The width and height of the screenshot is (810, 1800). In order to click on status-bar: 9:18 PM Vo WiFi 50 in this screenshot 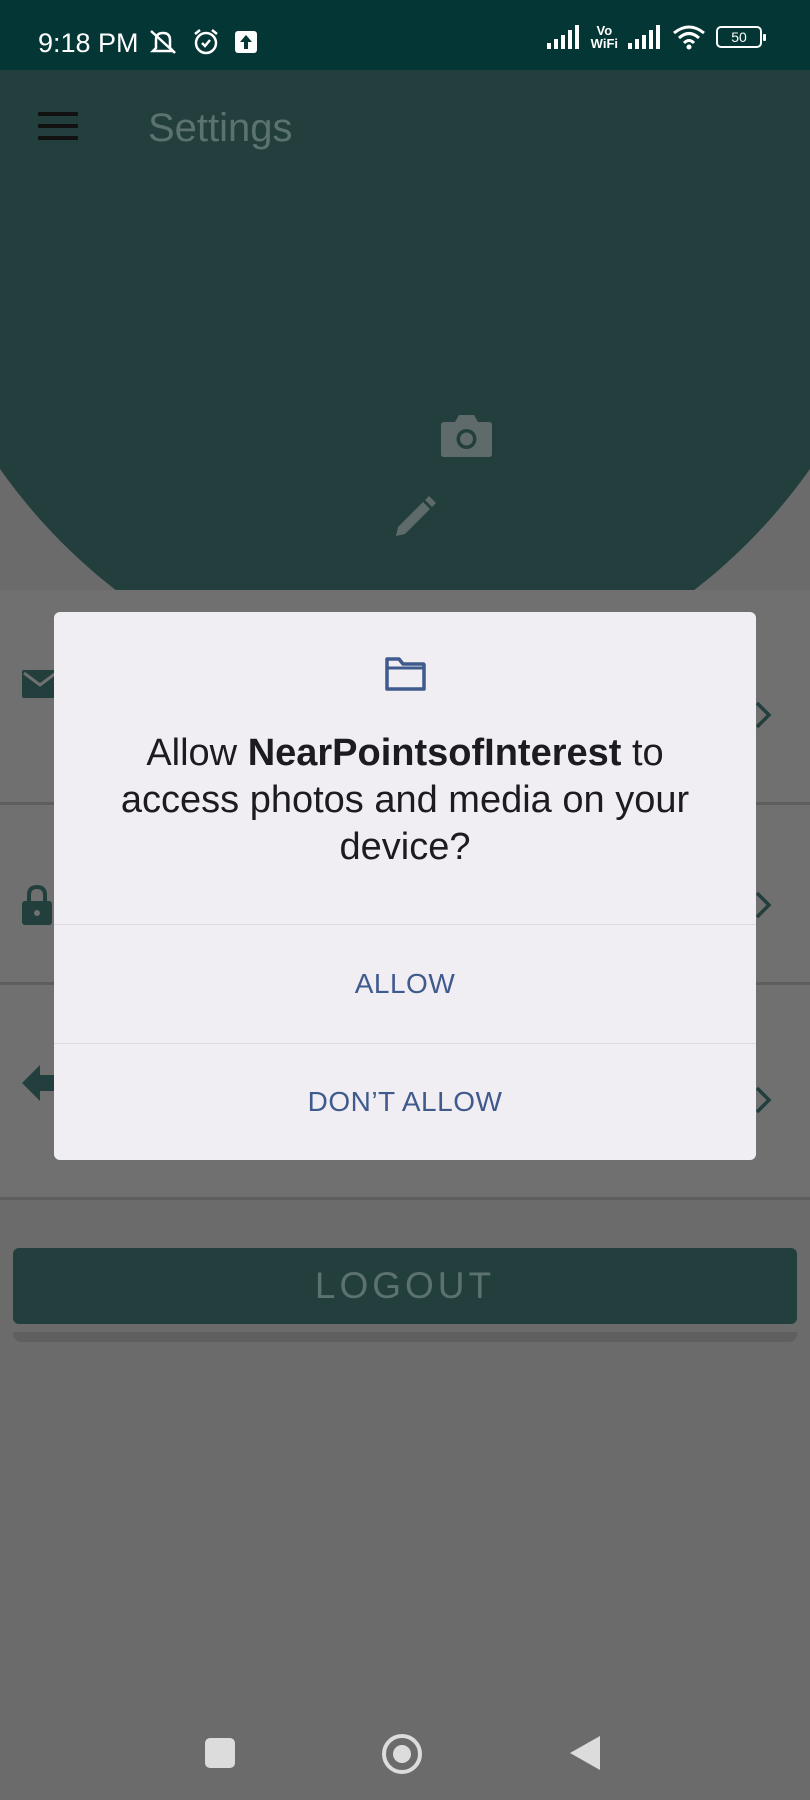, I will do `click(405, 35)`.